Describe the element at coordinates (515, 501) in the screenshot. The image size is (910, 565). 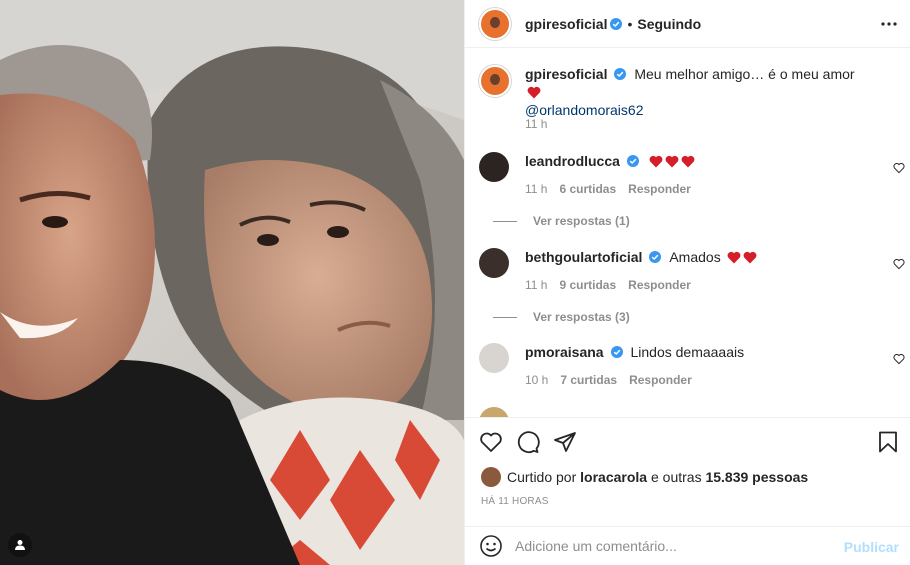
I see `post-timestamp: HÁ 11 HORAS` at that location.